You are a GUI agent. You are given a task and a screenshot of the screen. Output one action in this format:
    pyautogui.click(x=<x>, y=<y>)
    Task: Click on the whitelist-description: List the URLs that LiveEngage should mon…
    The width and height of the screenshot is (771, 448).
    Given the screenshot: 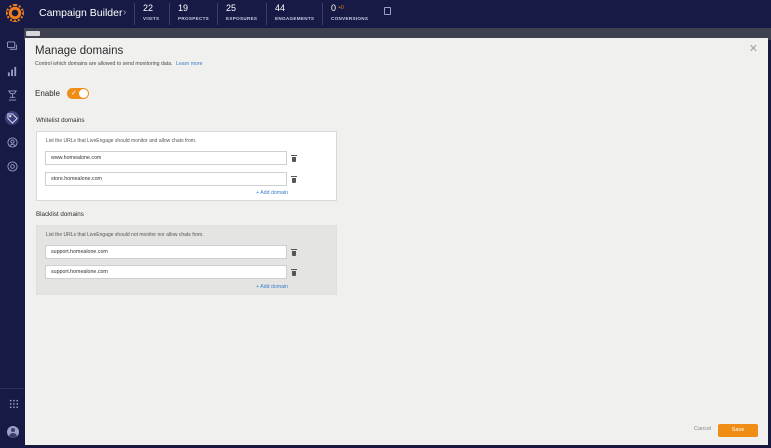 What is the action you would take?
    pyautogui.click(x=121, y=141)
    